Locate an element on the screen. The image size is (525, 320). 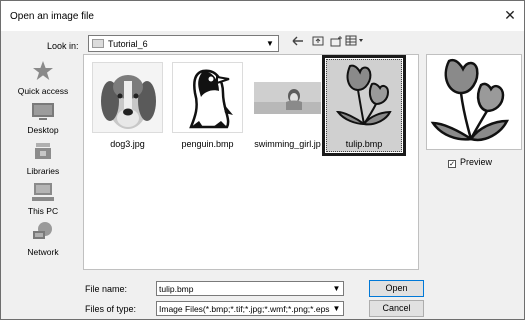
desktop-icon is located at coordinates (43, 112).